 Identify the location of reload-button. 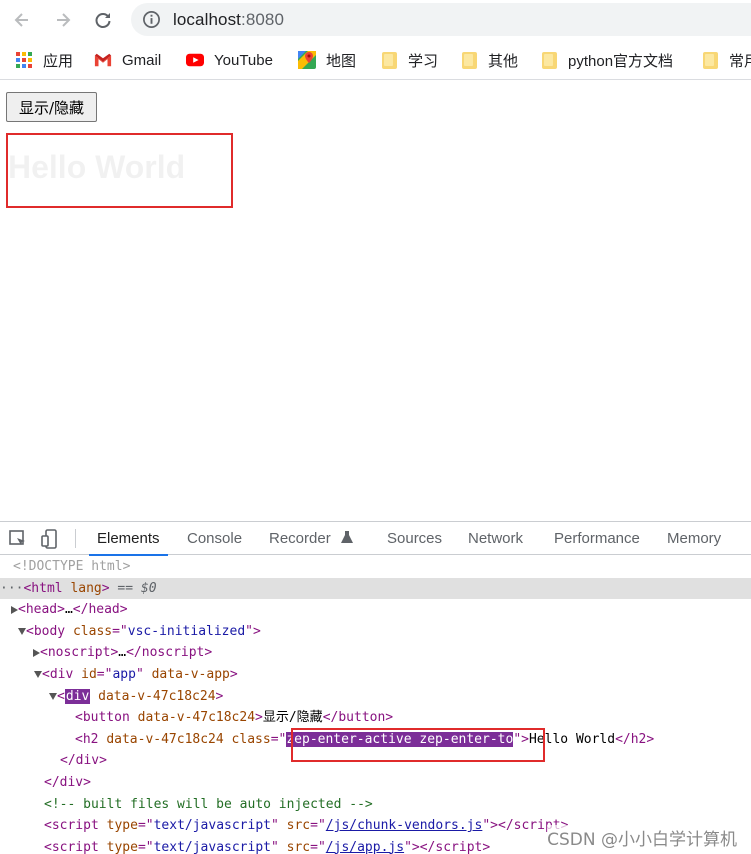
(103, 20).